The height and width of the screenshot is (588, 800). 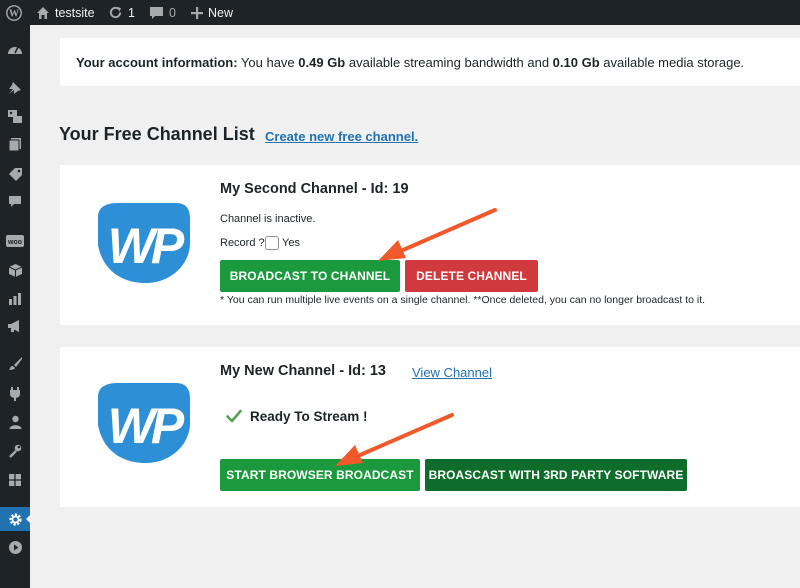 What do you see at coordinates (310, 276) in the screenshot?
I see `broadcast-to-channel-button: BROADCAST TO CHANNEL` at bounding box center [310, 276].